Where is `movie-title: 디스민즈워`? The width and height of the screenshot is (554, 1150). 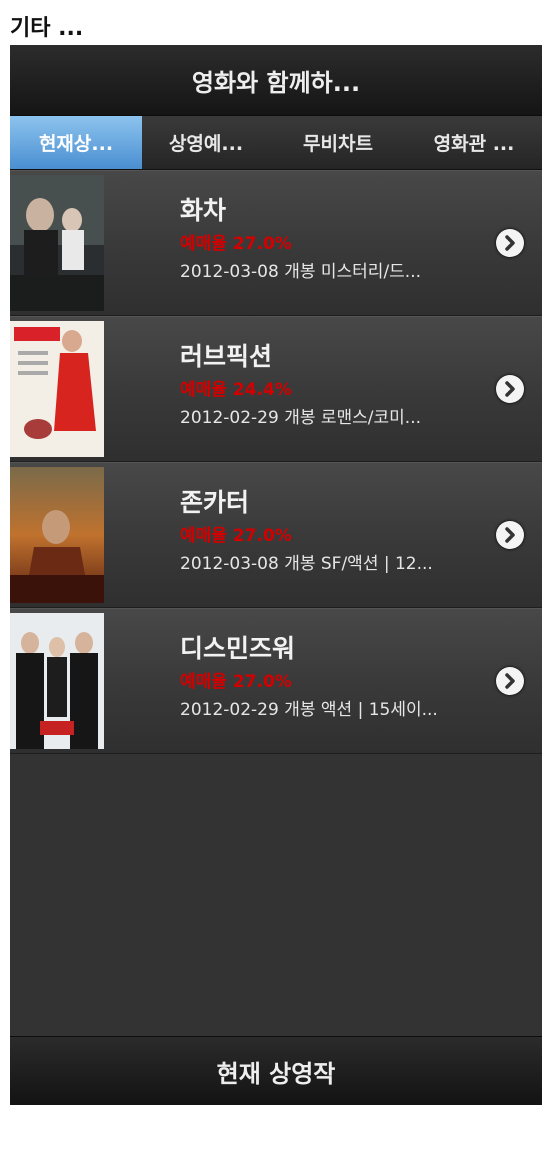 movie-title: 디스민즈워 is located at coordinates (238, 648).